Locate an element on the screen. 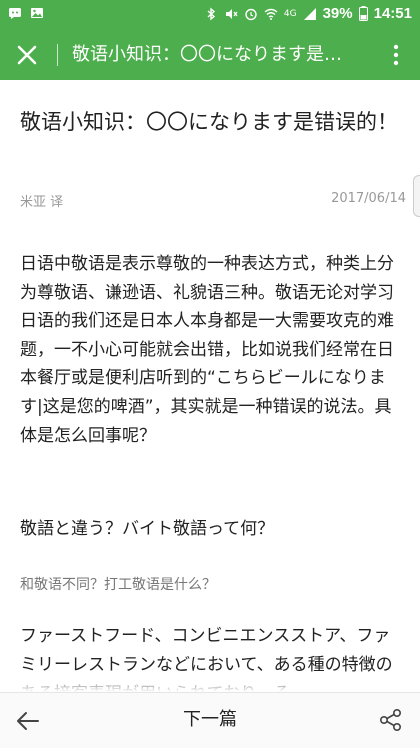 The height and width of the screenshot is (748, 420). article-date: 2017/06/14 is located at coordinates (368, 198).